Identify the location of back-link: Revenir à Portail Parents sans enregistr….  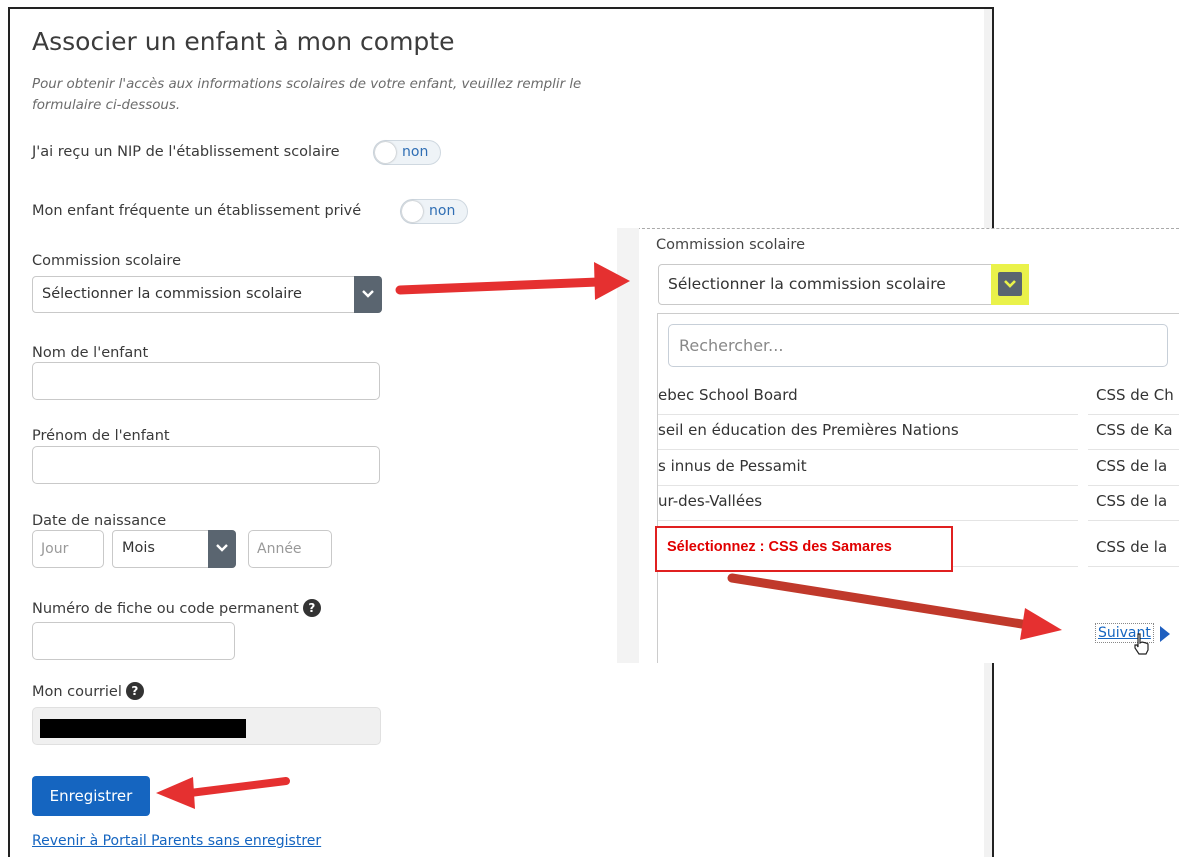
(176, 841).